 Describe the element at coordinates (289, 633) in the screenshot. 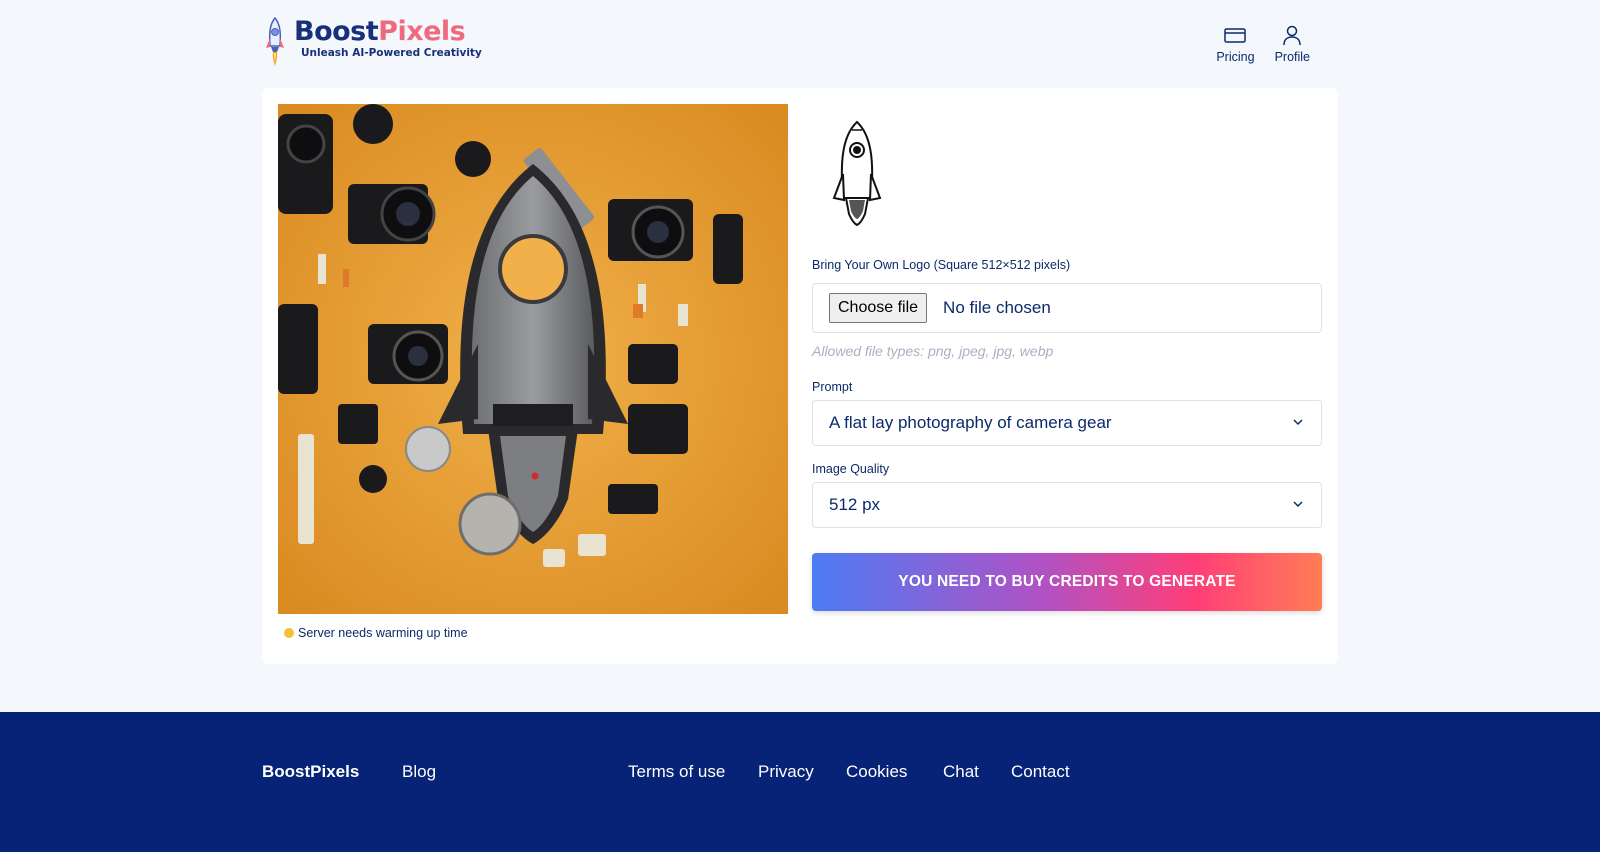

I see `status-dot-icon` at that location.